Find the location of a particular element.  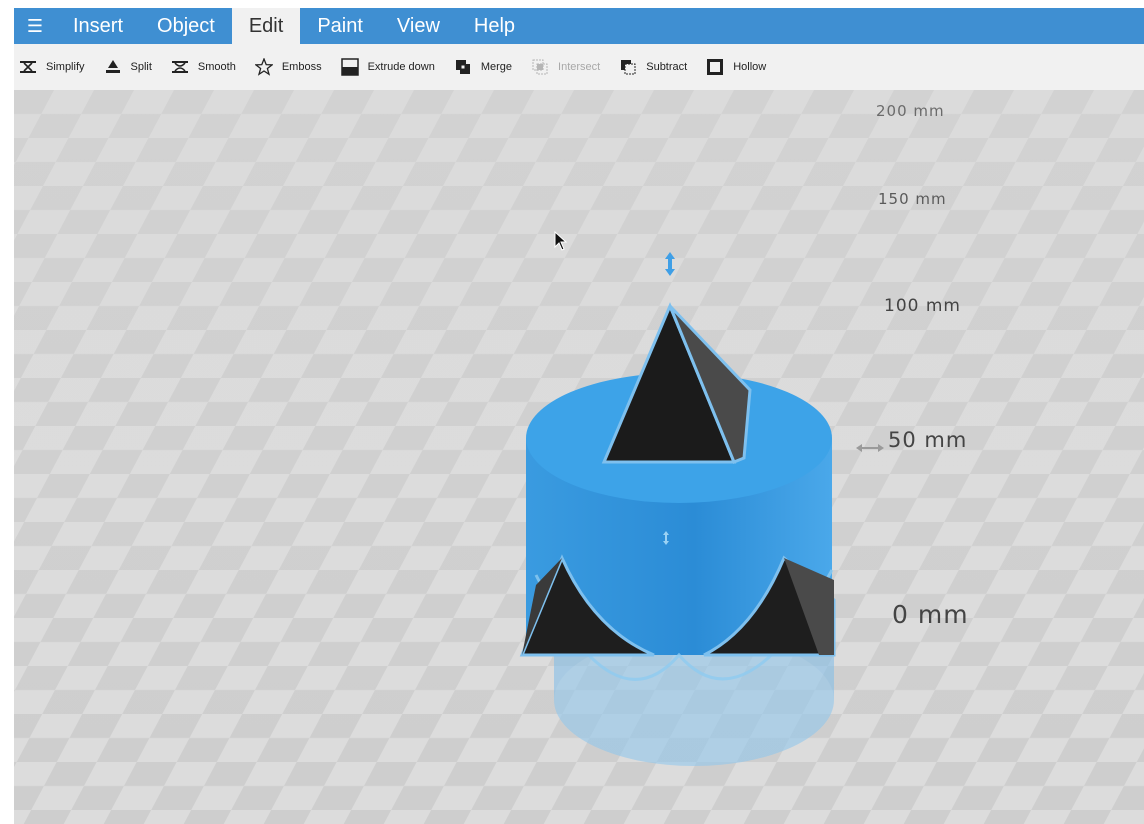

simplify-icon is located at coordinates (28, 67).